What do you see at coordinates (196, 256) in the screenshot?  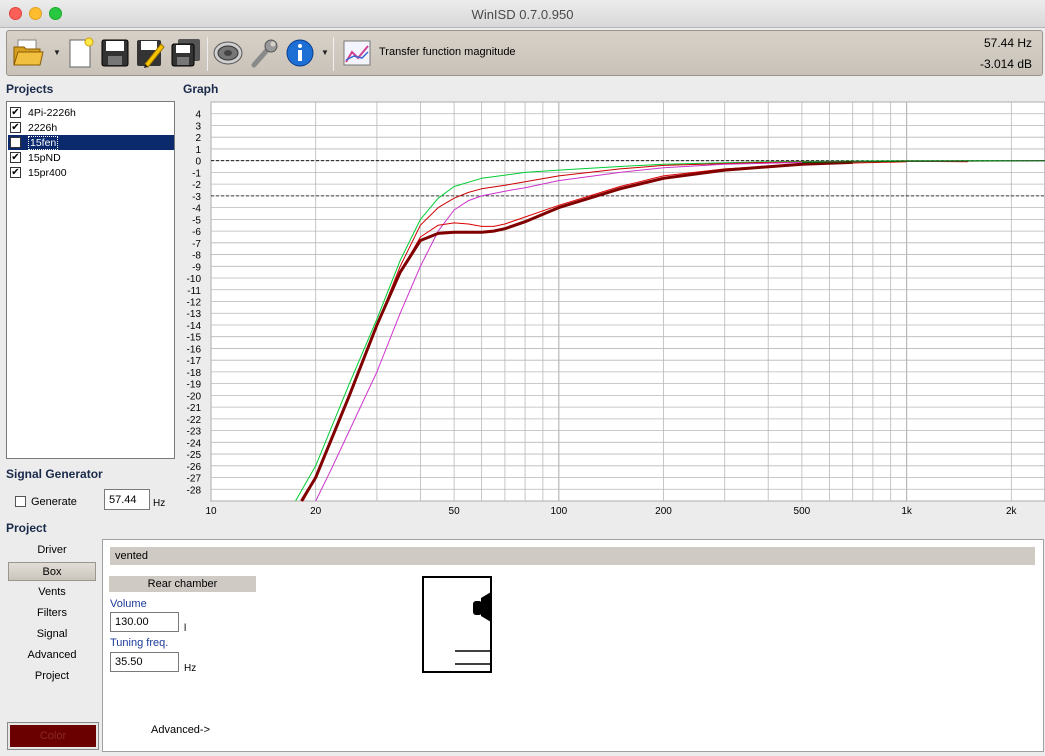 I see `y-tick-label: -8` at bounding box center [196, 256].